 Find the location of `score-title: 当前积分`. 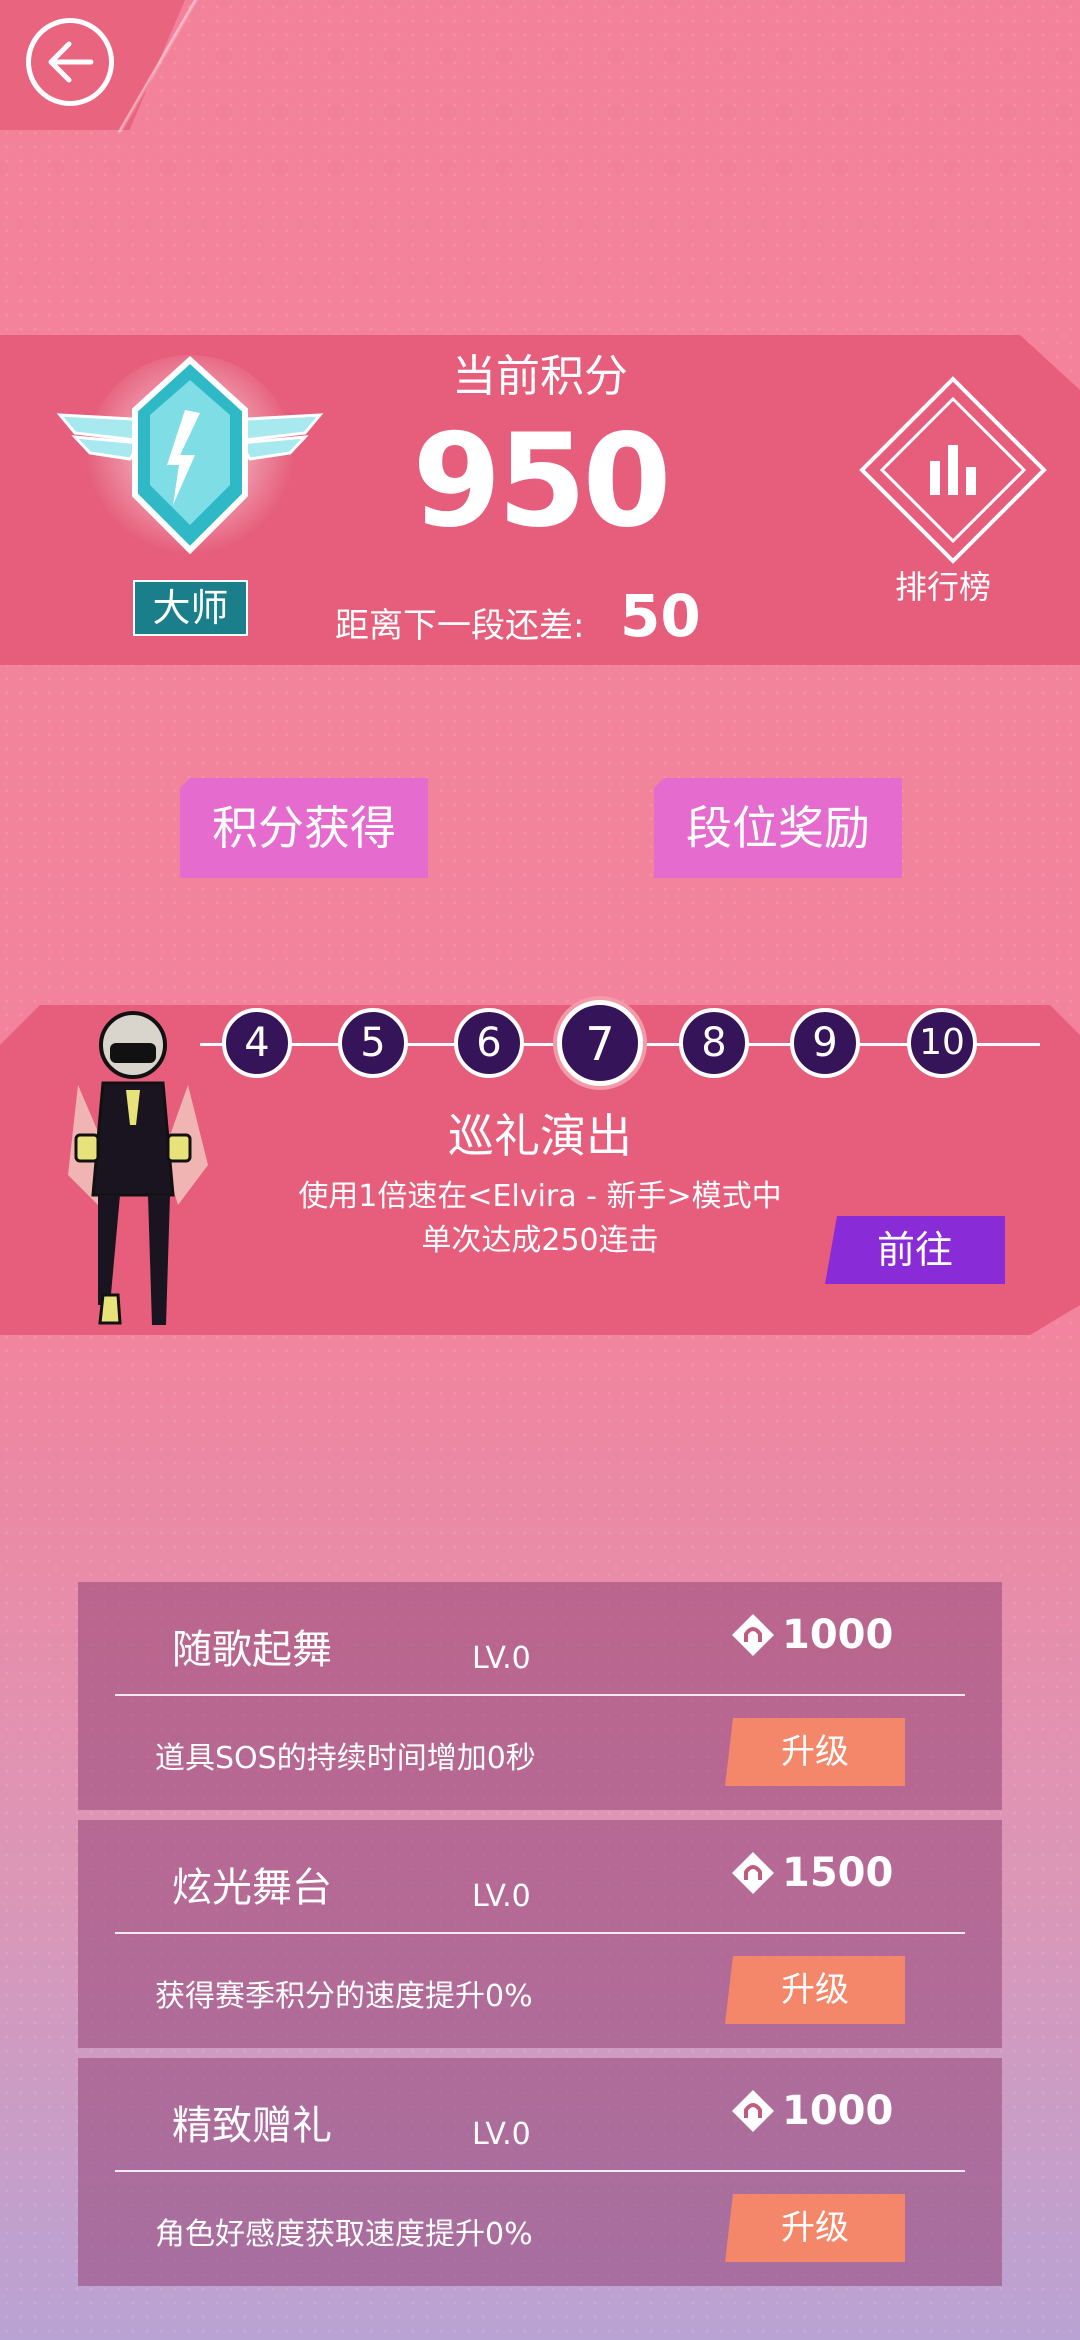

score-title: 当前积分 is located at coordinates (540, 376).